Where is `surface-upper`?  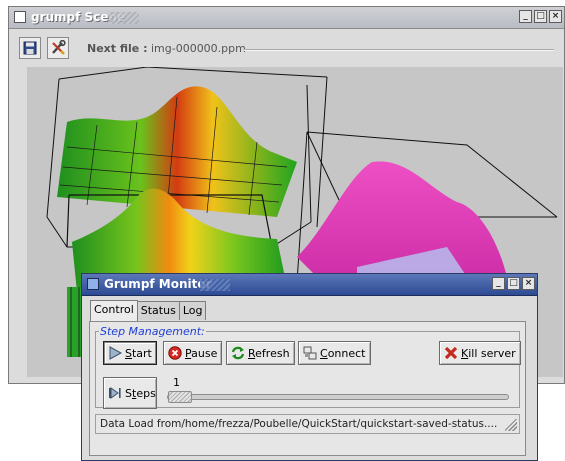 surface-upper is located at coordinates (177, 151).